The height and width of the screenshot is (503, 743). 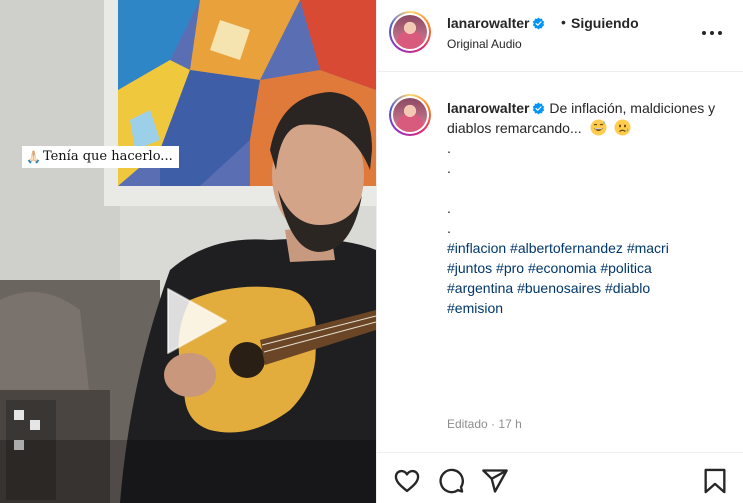 I want to click on hashtag-link: #macri, so click(x=648, y=248).